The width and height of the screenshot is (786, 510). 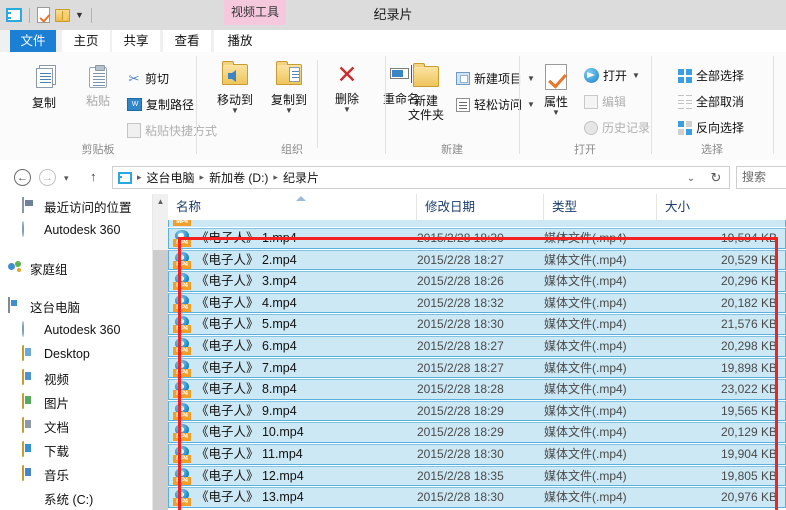 What do you see at coordinates (76, 426) in the screenshot?
I see `sidebar-item-documents: 文档` at bounding box center [76, 426].